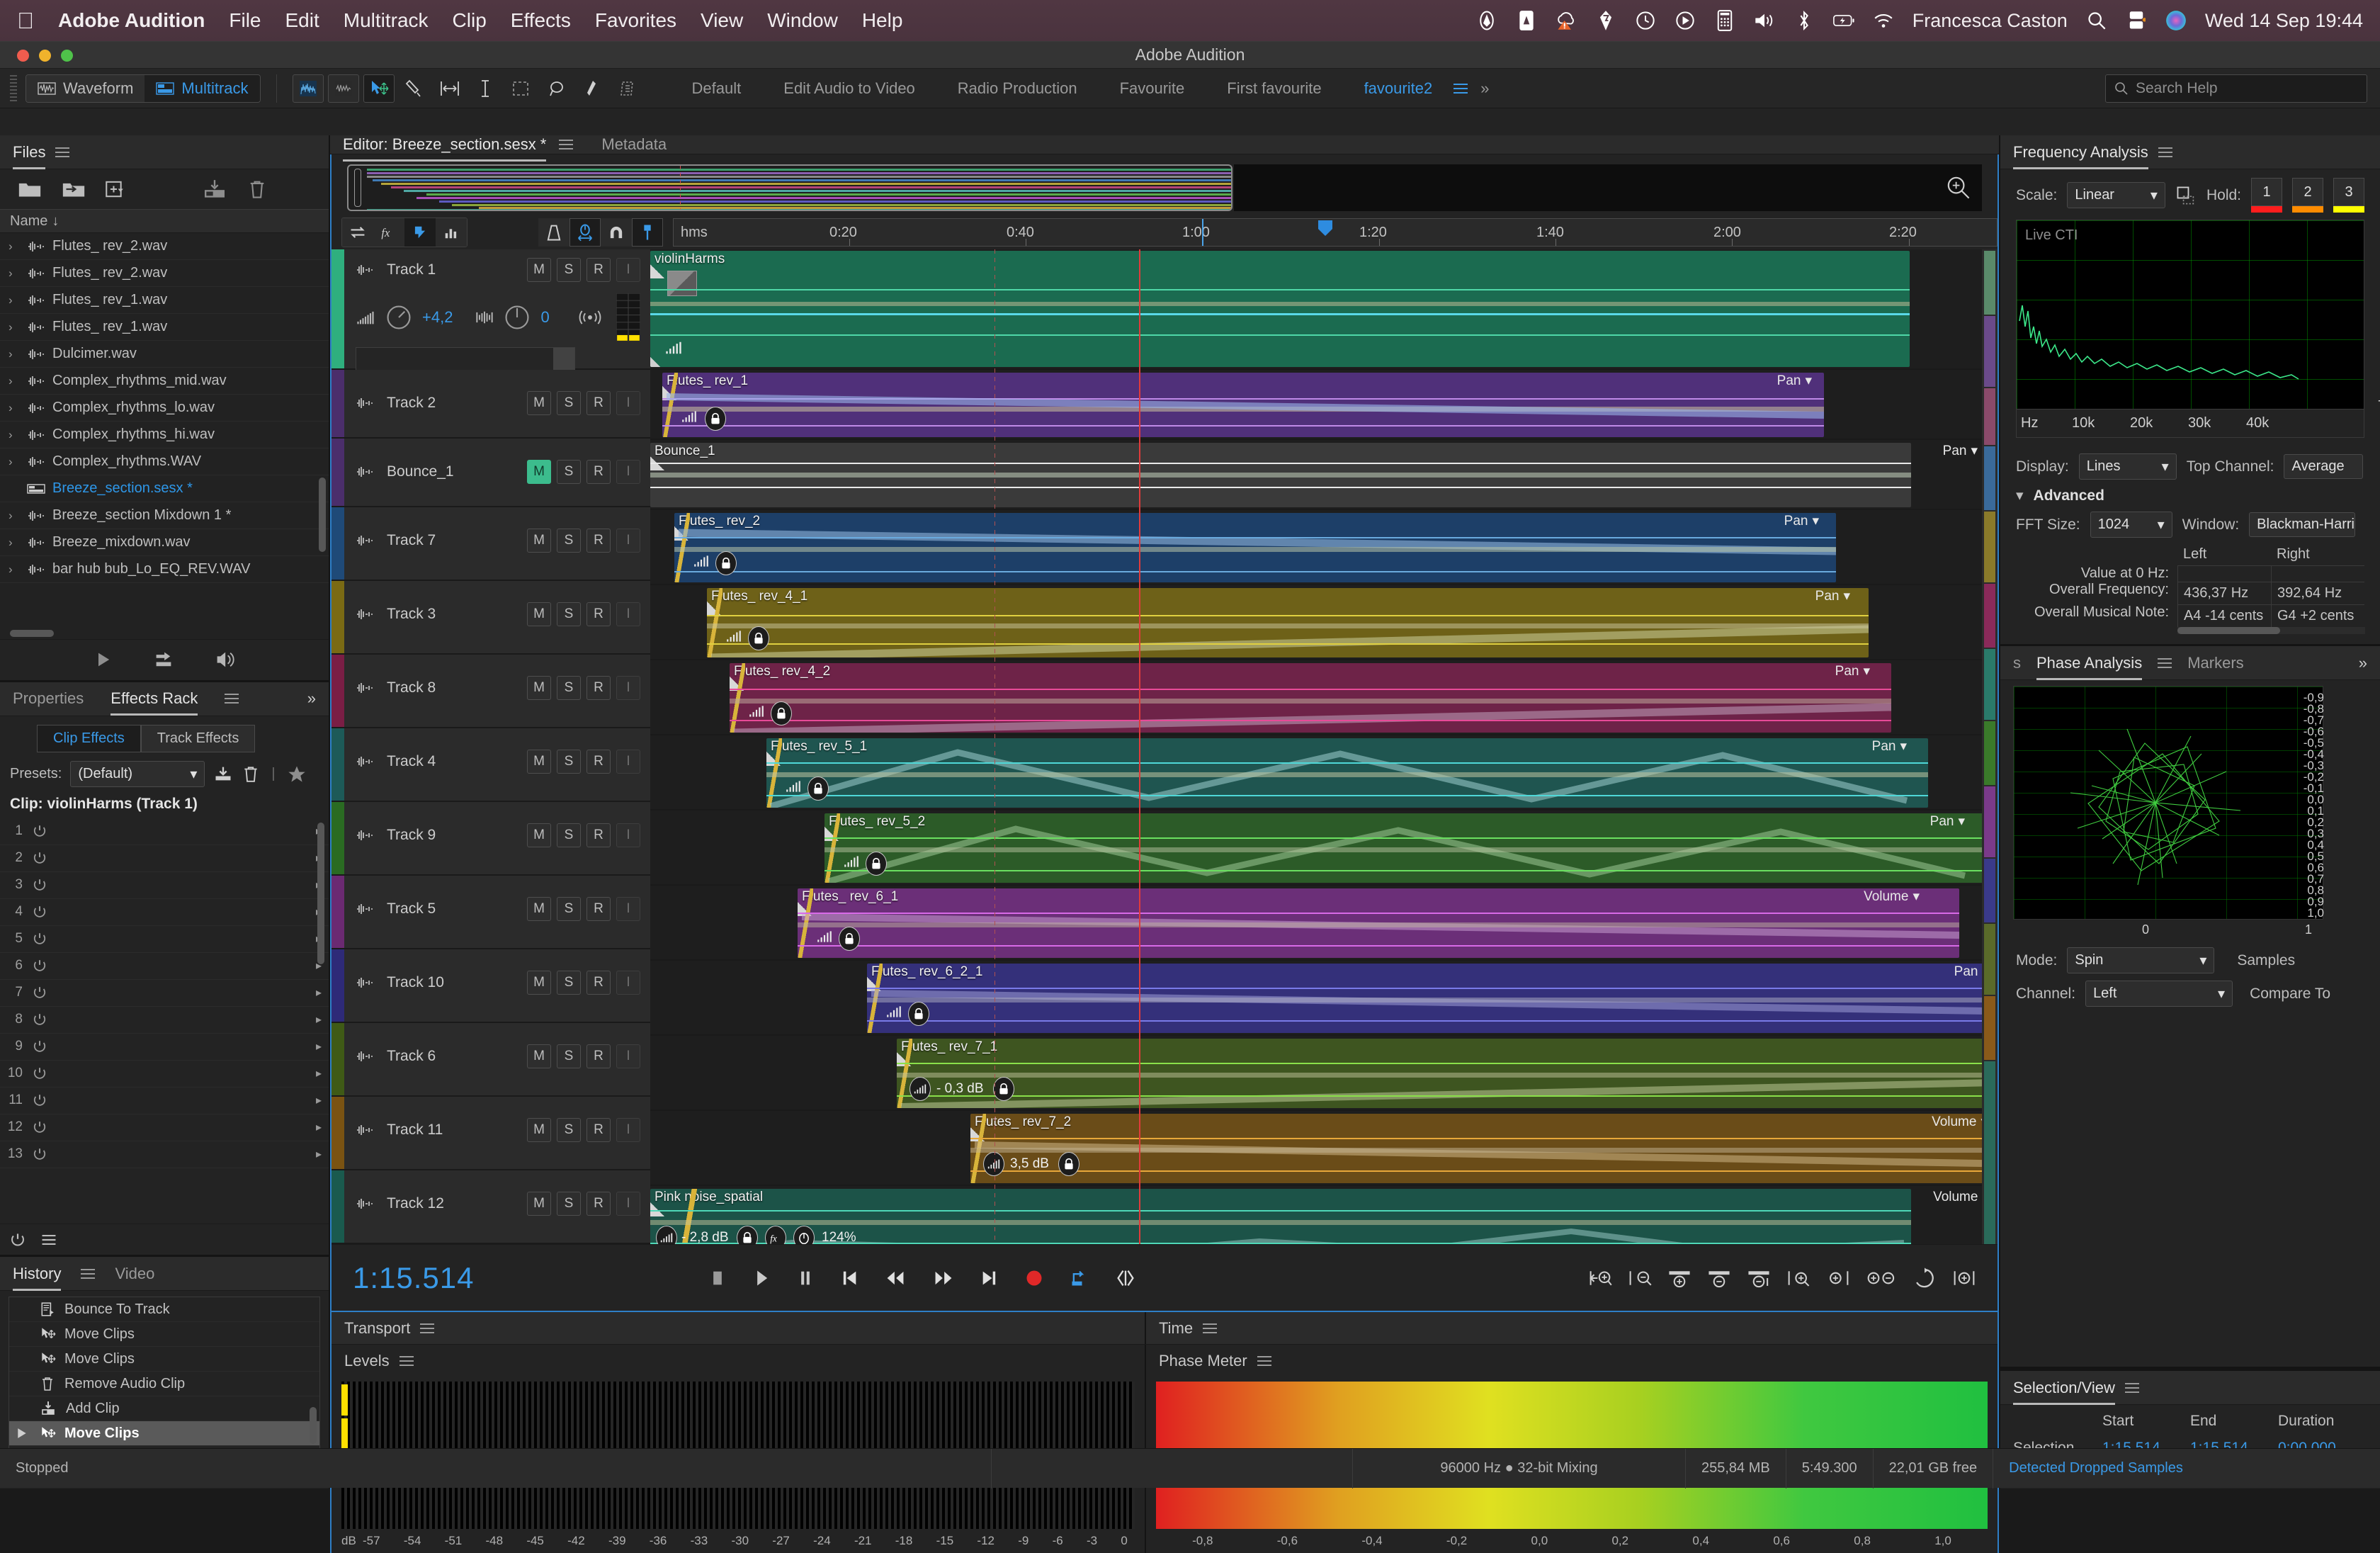  What do you see at coordinates (1324, 699) in the screenshot?
I see `lane-track-8: Flutes_ rev_4_2 Pan▾` at bounding box center [1324, 699].